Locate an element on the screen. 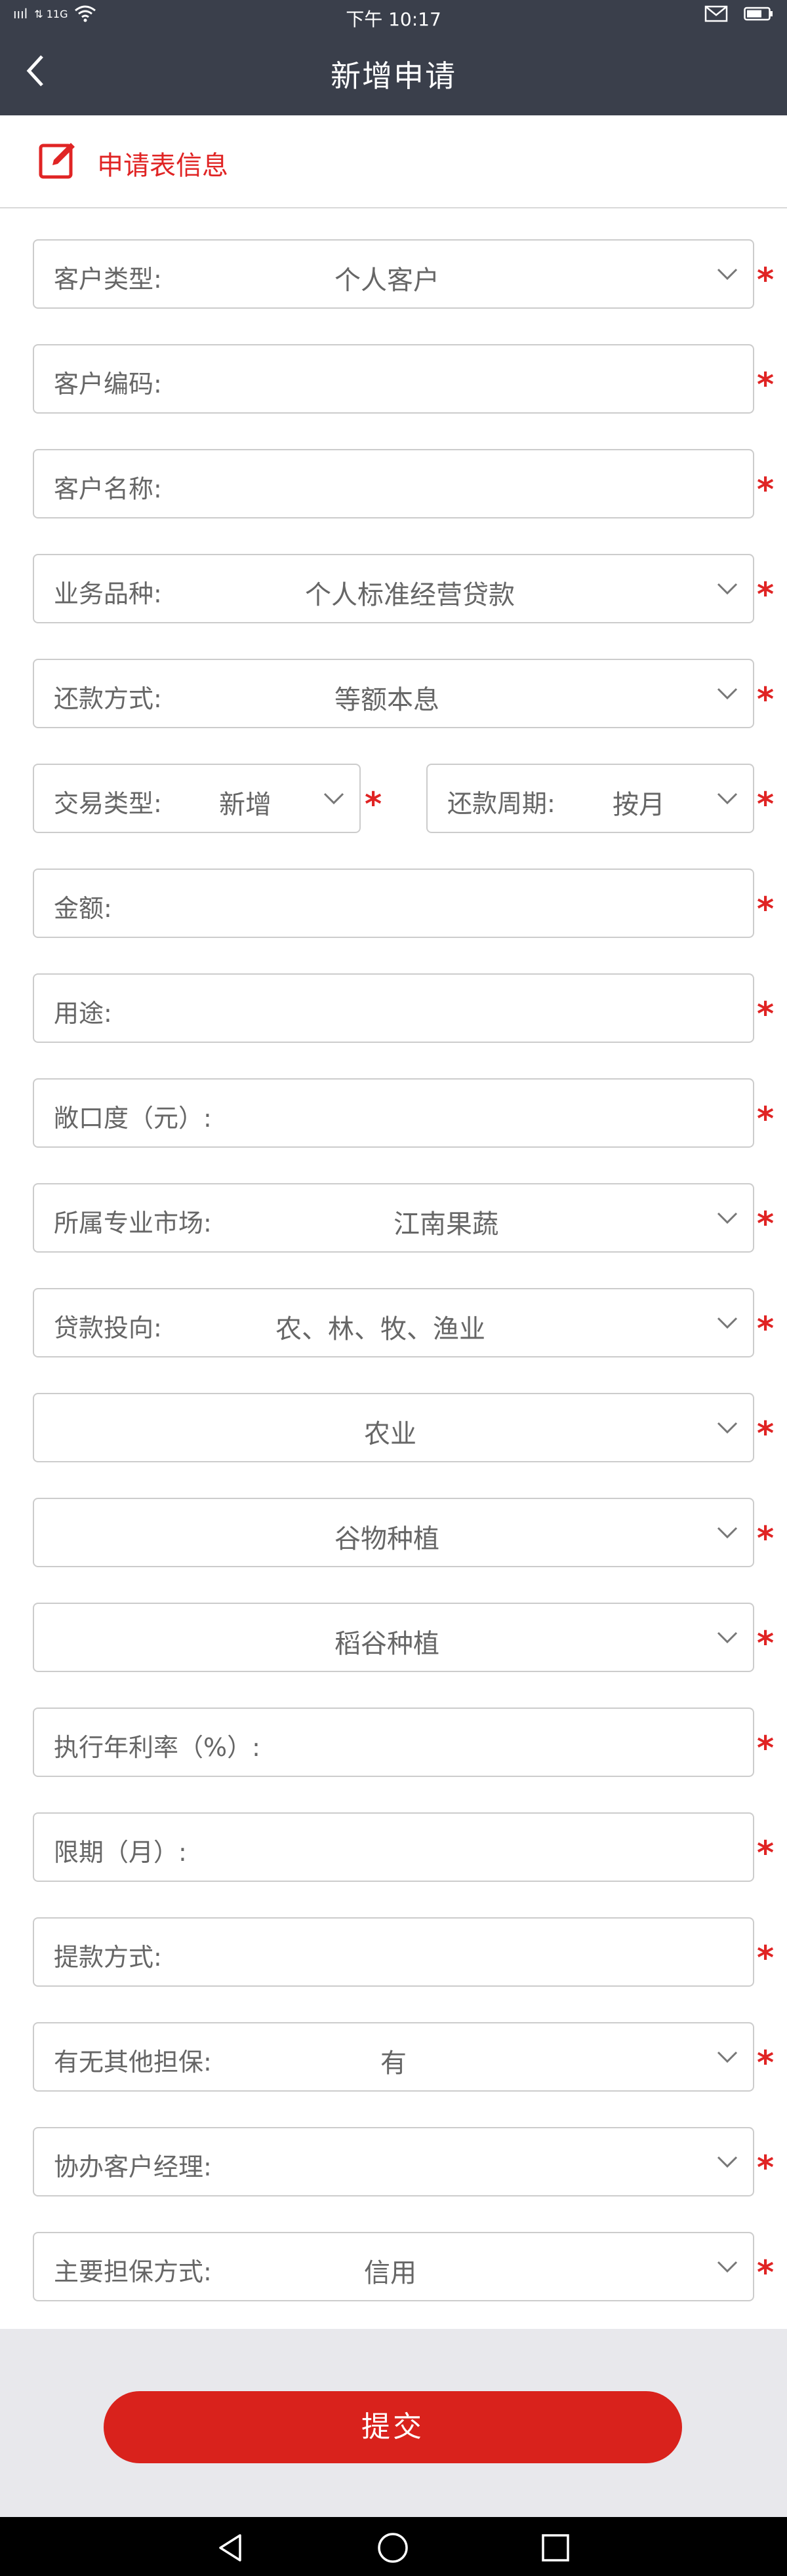 This screenshot has width=787, height=2576. other-guarantee-value: 有 is located at coordinates (393, 2063).